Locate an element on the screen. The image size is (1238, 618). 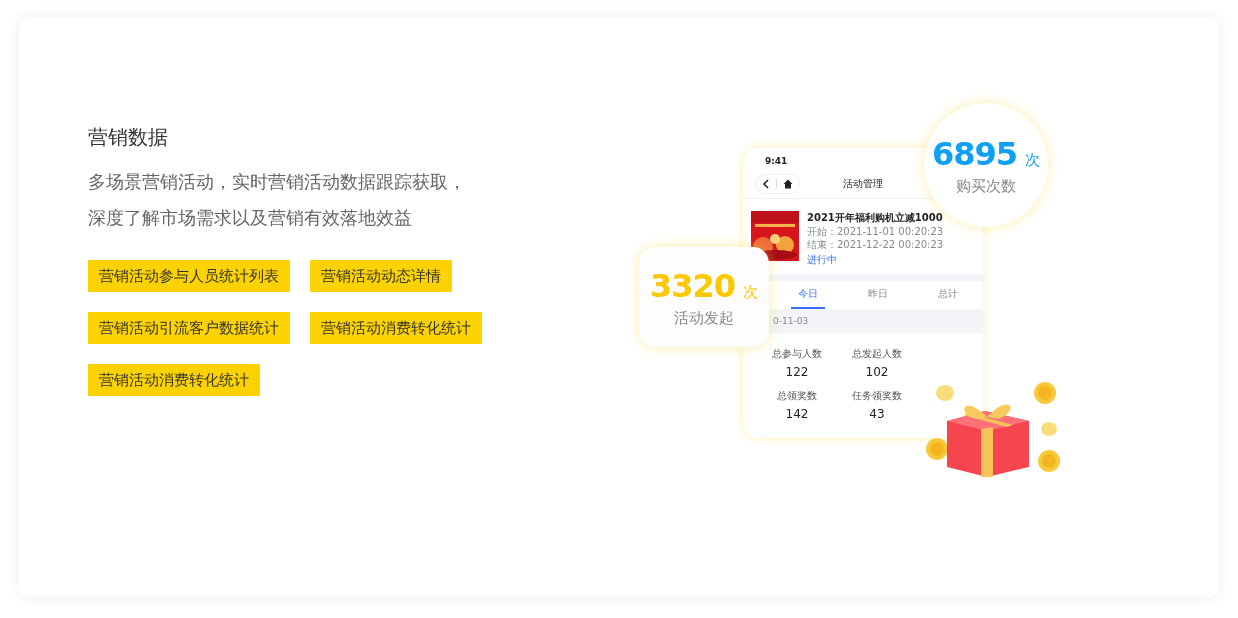
stat-value: 122 is located at coordinates (797, 372).